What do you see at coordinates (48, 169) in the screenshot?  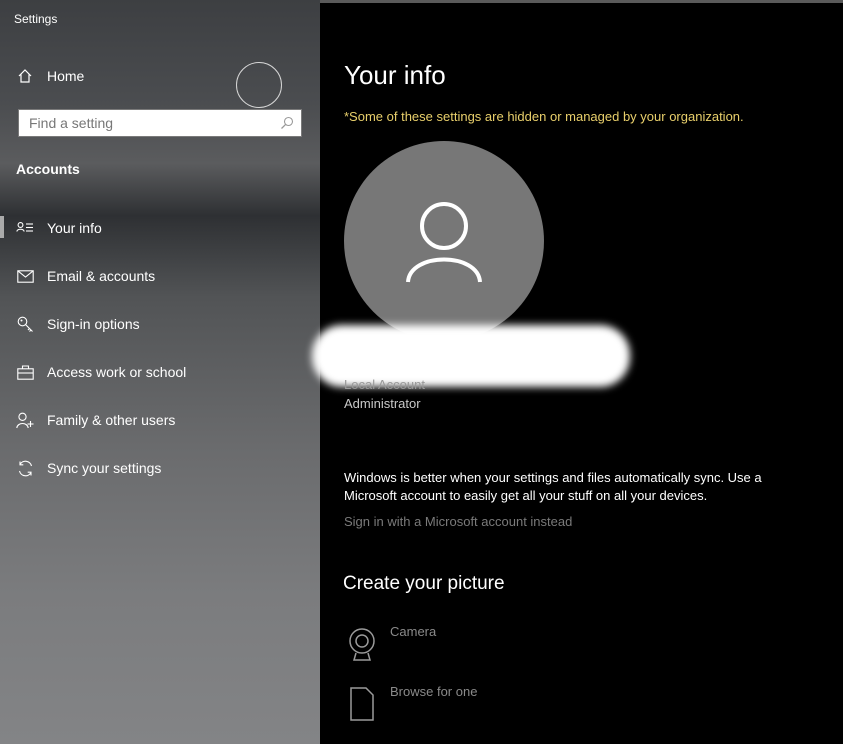 I see `section-heading-accounts: Accounts` at bounding box center [48, 169].